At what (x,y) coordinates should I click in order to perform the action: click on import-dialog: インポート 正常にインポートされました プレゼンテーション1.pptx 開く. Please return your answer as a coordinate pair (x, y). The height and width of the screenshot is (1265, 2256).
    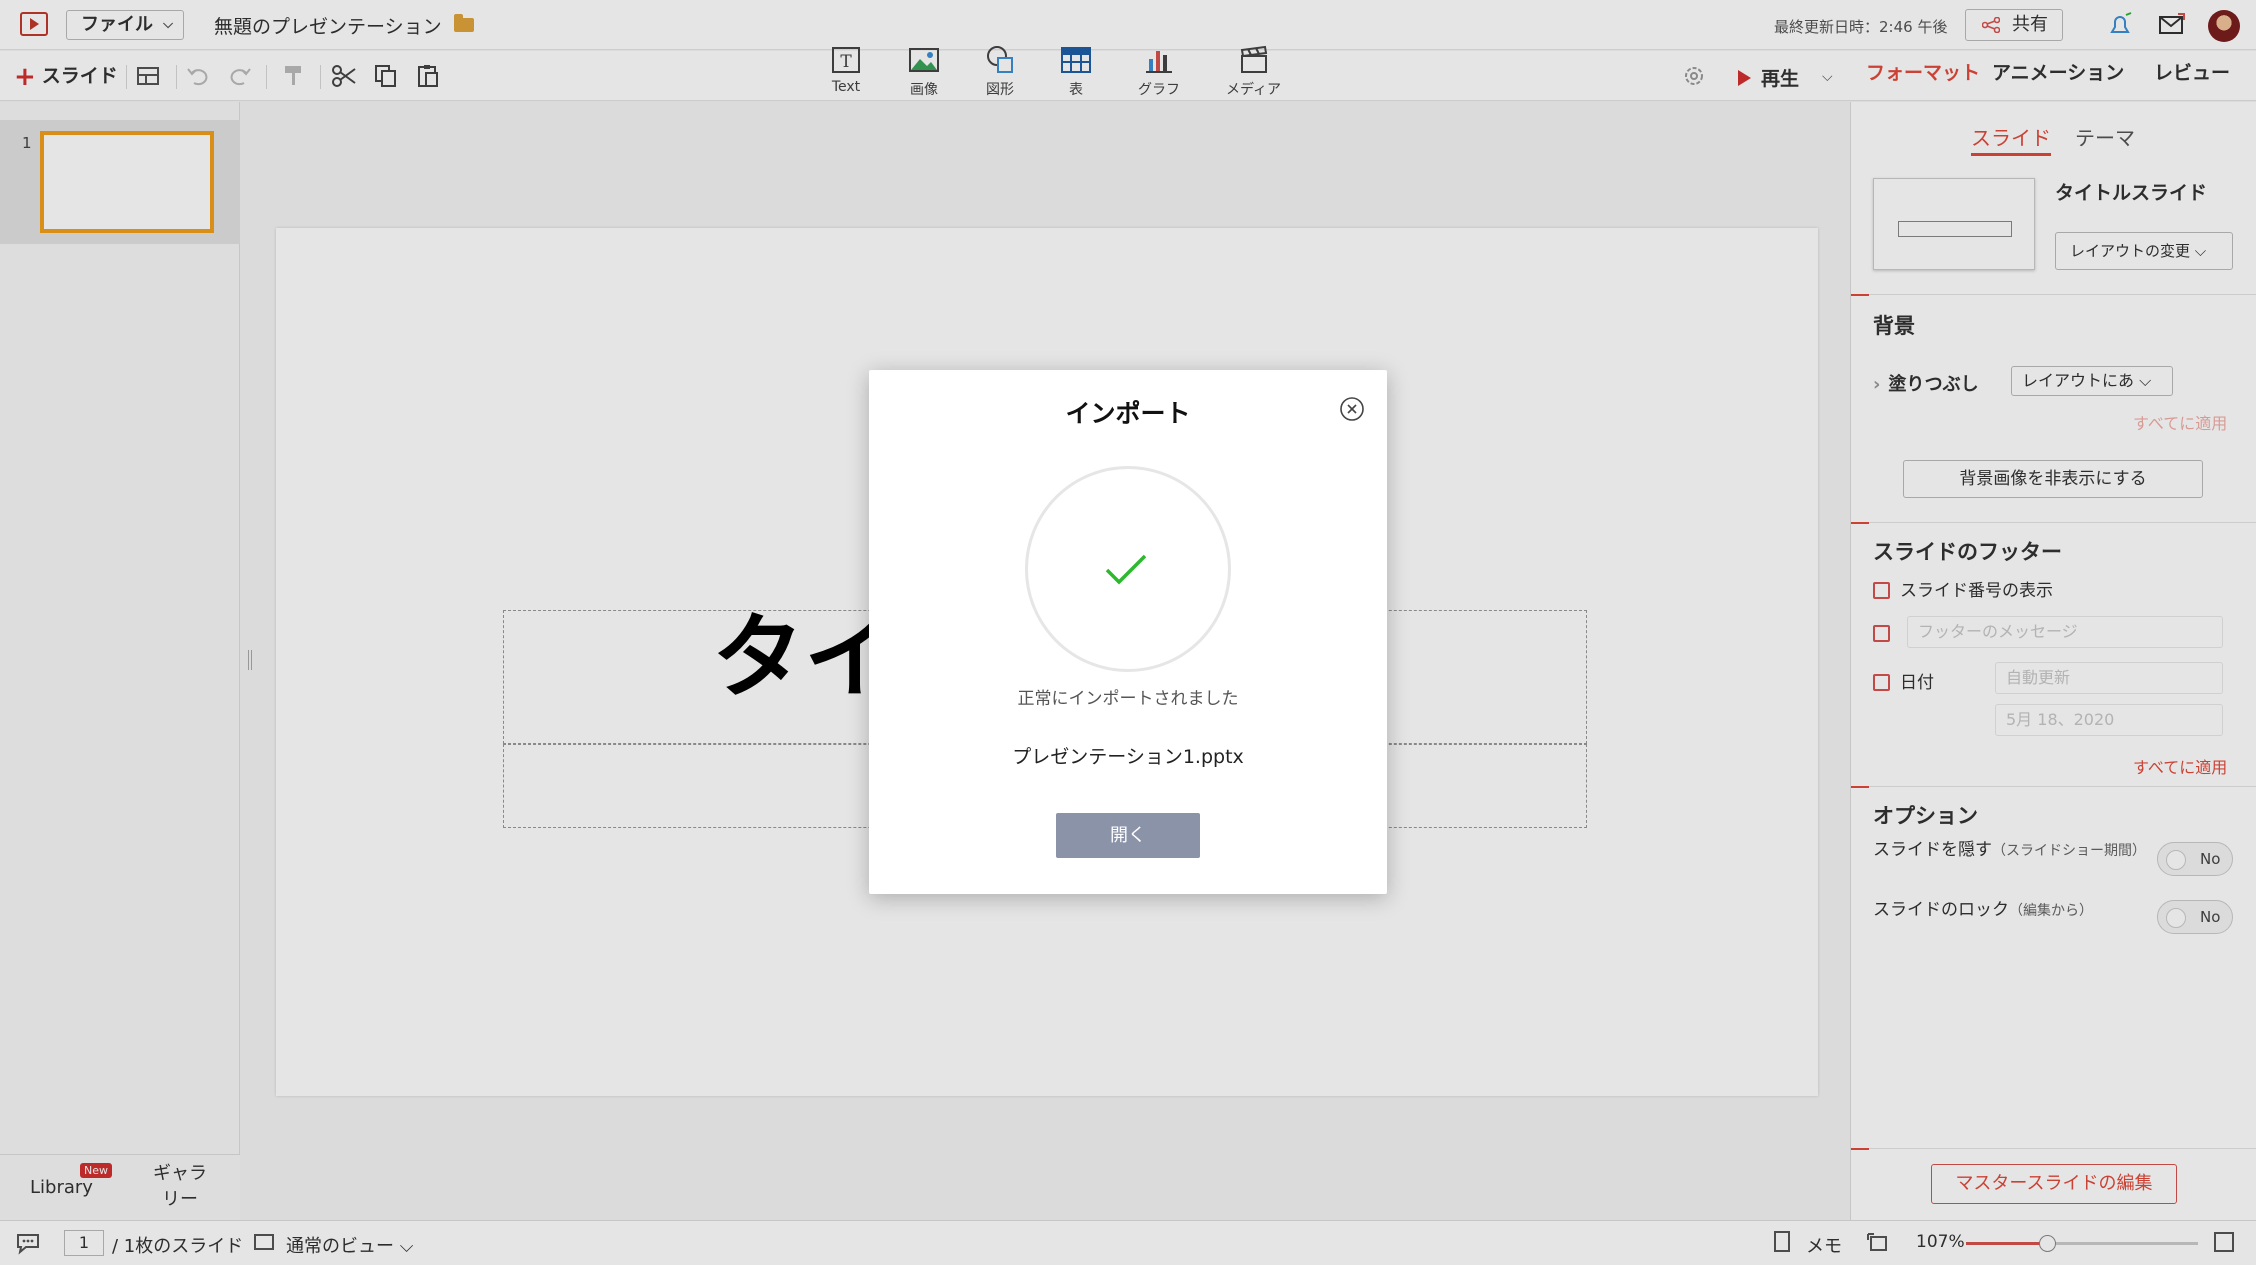
    Looking at the image, I should click on (1128, 632).